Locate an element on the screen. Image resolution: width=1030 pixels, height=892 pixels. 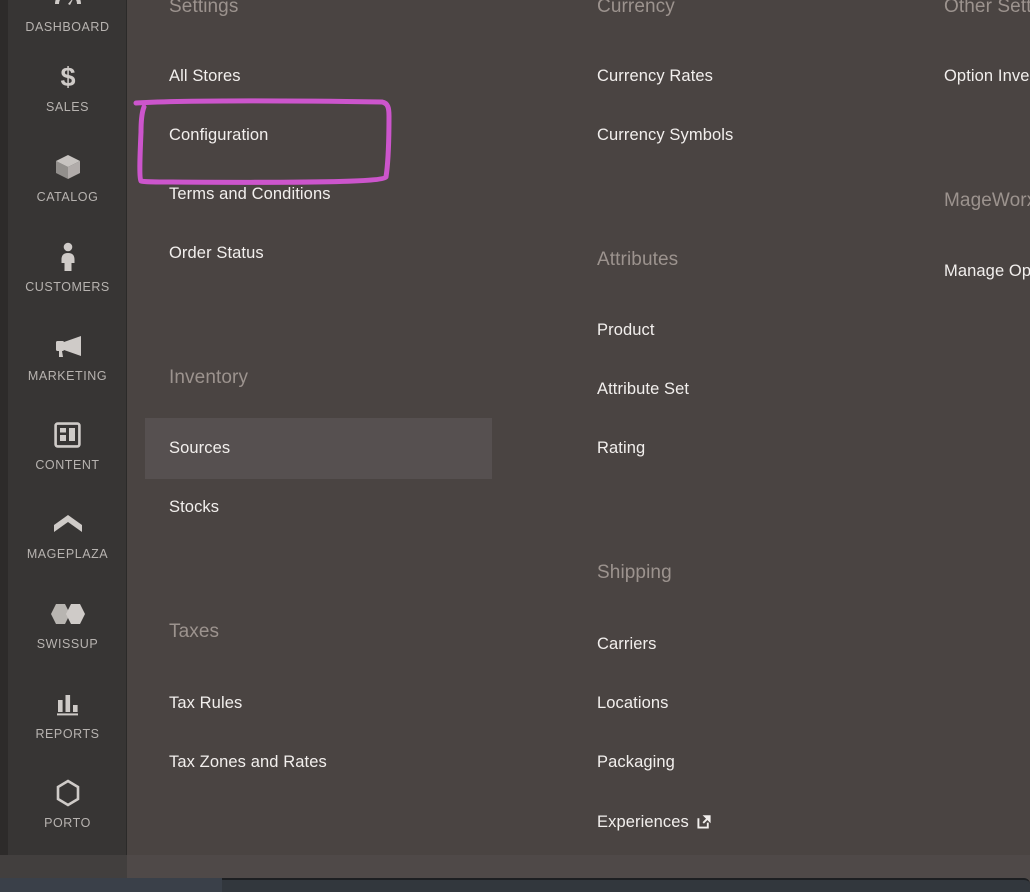
sidebar-item-sales: $ SALES is located at coordinates (67, 87).